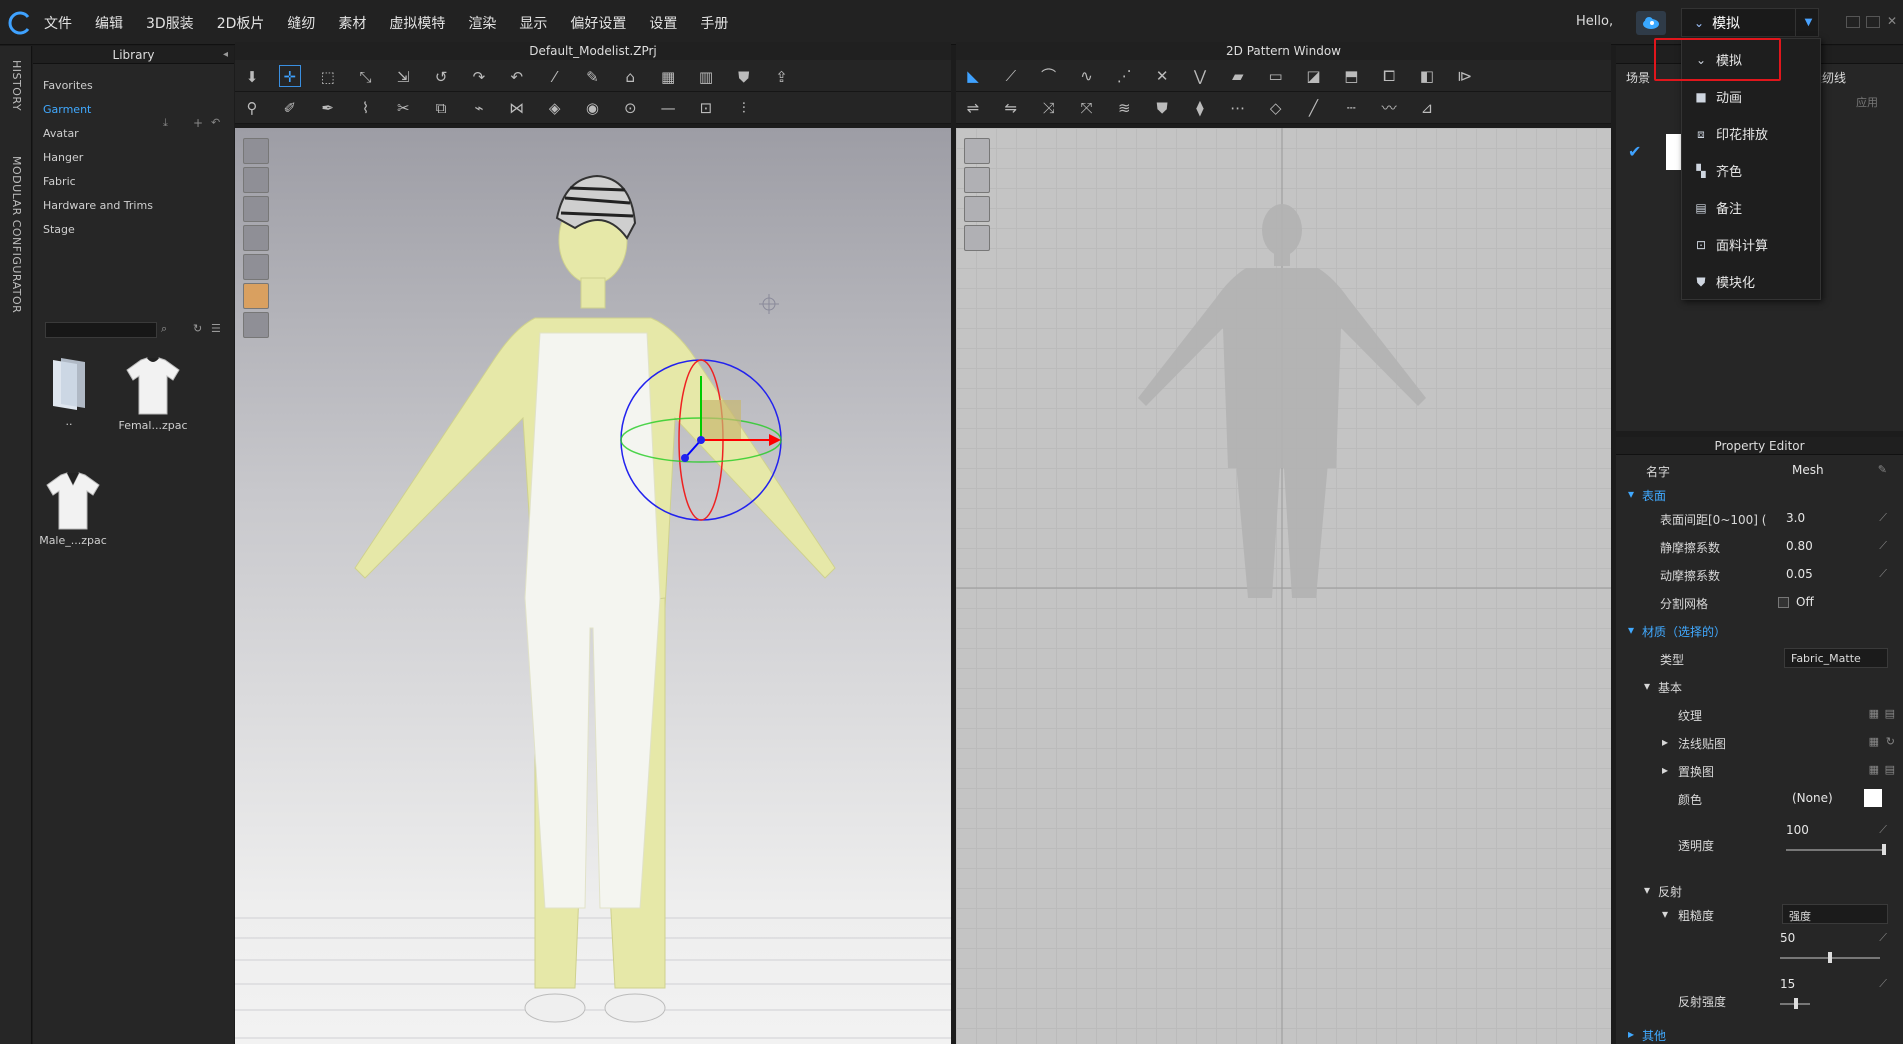 The height and width of the screenshot is (1044, 1903). I want to click on pattern-icon: ◈, so click(555, 108).